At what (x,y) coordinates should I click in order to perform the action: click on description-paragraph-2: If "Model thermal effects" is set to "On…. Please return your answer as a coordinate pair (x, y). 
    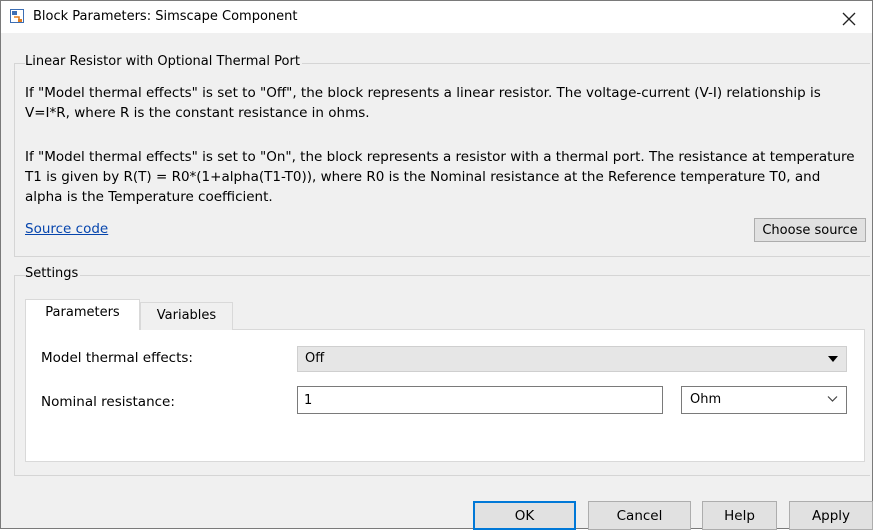
    Looking at the image, I should click on (440, 177).